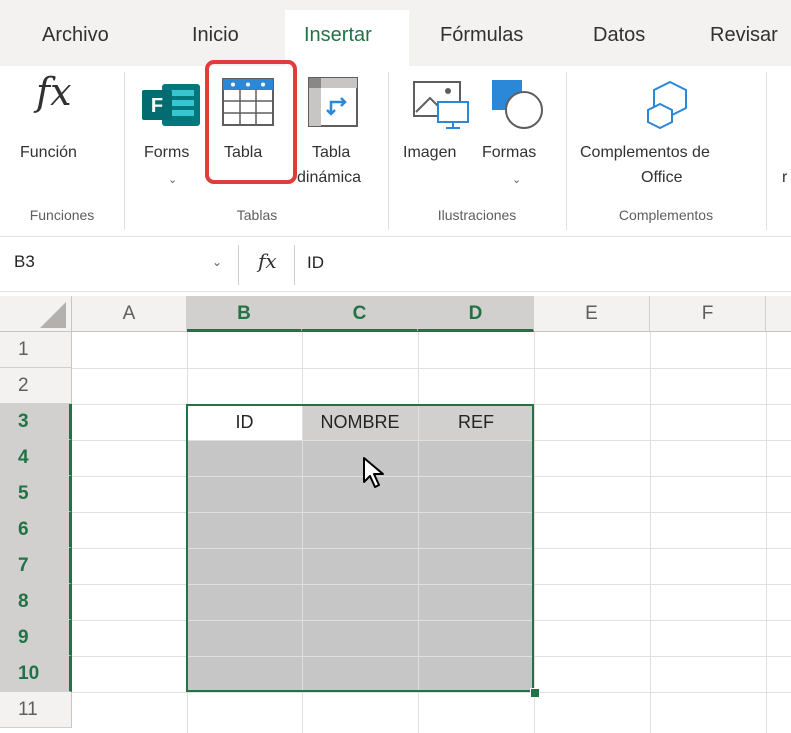 The width and height of the screenshot is (791, 733). Describe the element at coordinates (535, 693) in the screenshot. I see `fill-handle` at that location.